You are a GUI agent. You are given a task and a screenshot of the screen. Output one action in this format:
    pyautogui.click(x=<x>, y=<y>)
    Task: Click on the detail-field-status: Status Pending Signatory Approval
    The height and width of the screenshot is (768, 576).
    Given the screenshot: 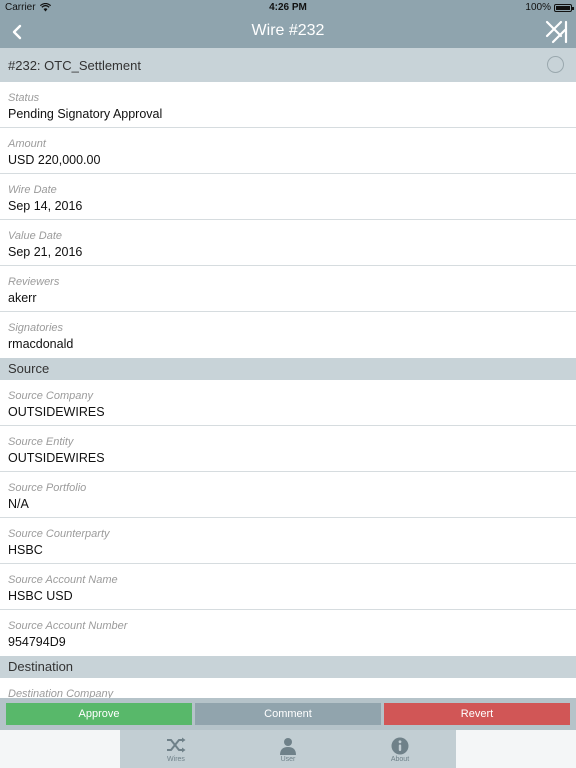 What is the action you would take?
    pyautogui.click(x=288, y=105)
    